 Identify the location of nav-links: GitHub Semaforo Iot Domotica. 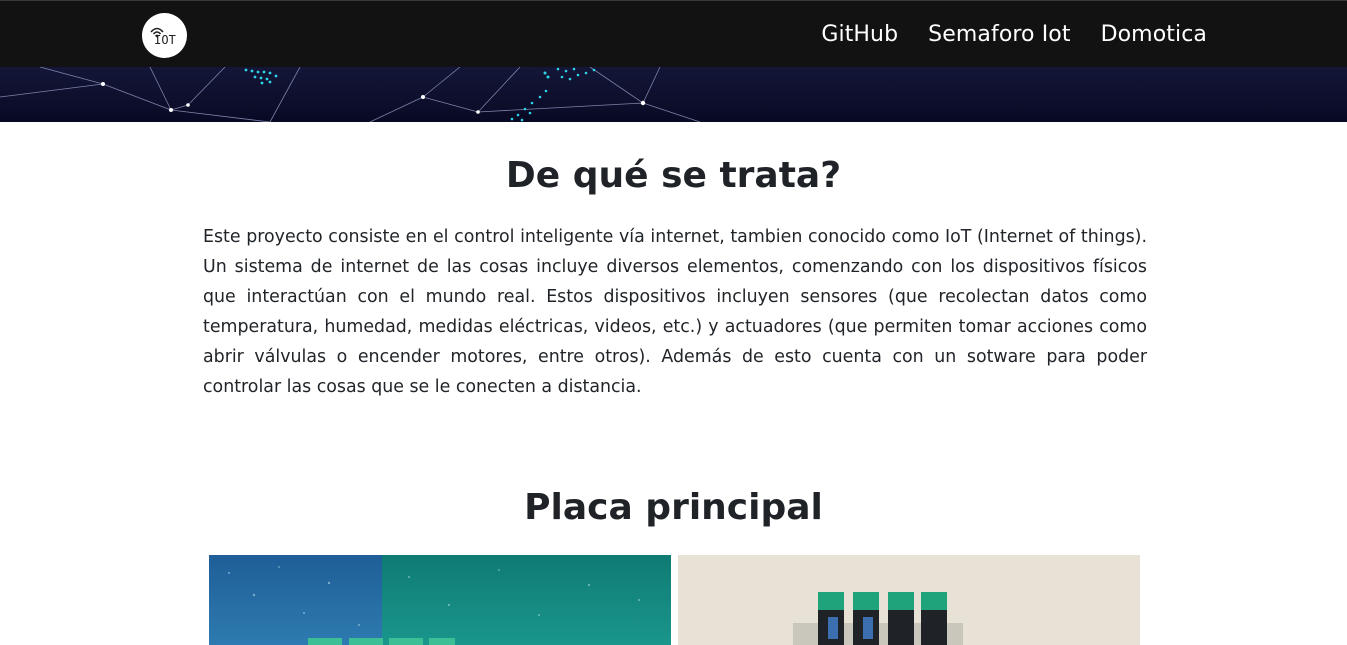
(1014, 34).